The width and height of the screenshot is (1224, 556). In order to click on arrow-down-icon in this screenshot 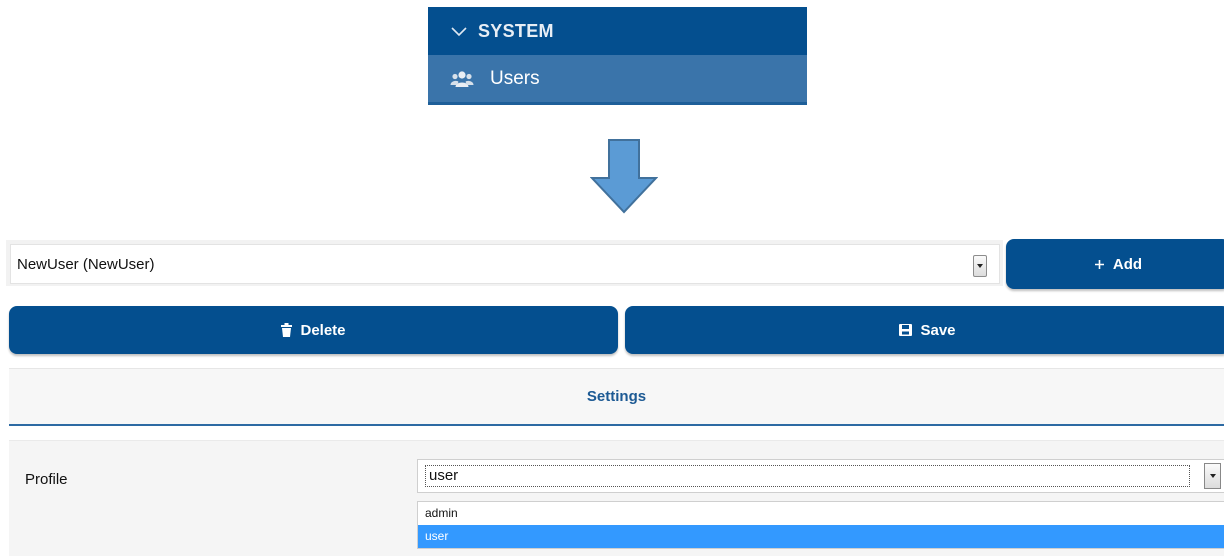, I will do `click(624, 176)`.